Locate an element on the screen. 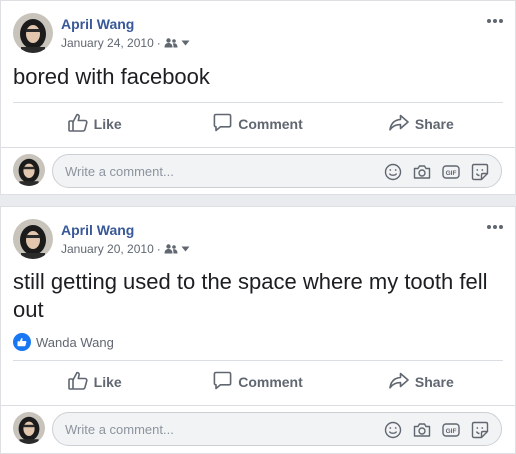 This screenshot has height=454, width=516. post-date: January 20, 2010 is located at coordinates (107, 249).